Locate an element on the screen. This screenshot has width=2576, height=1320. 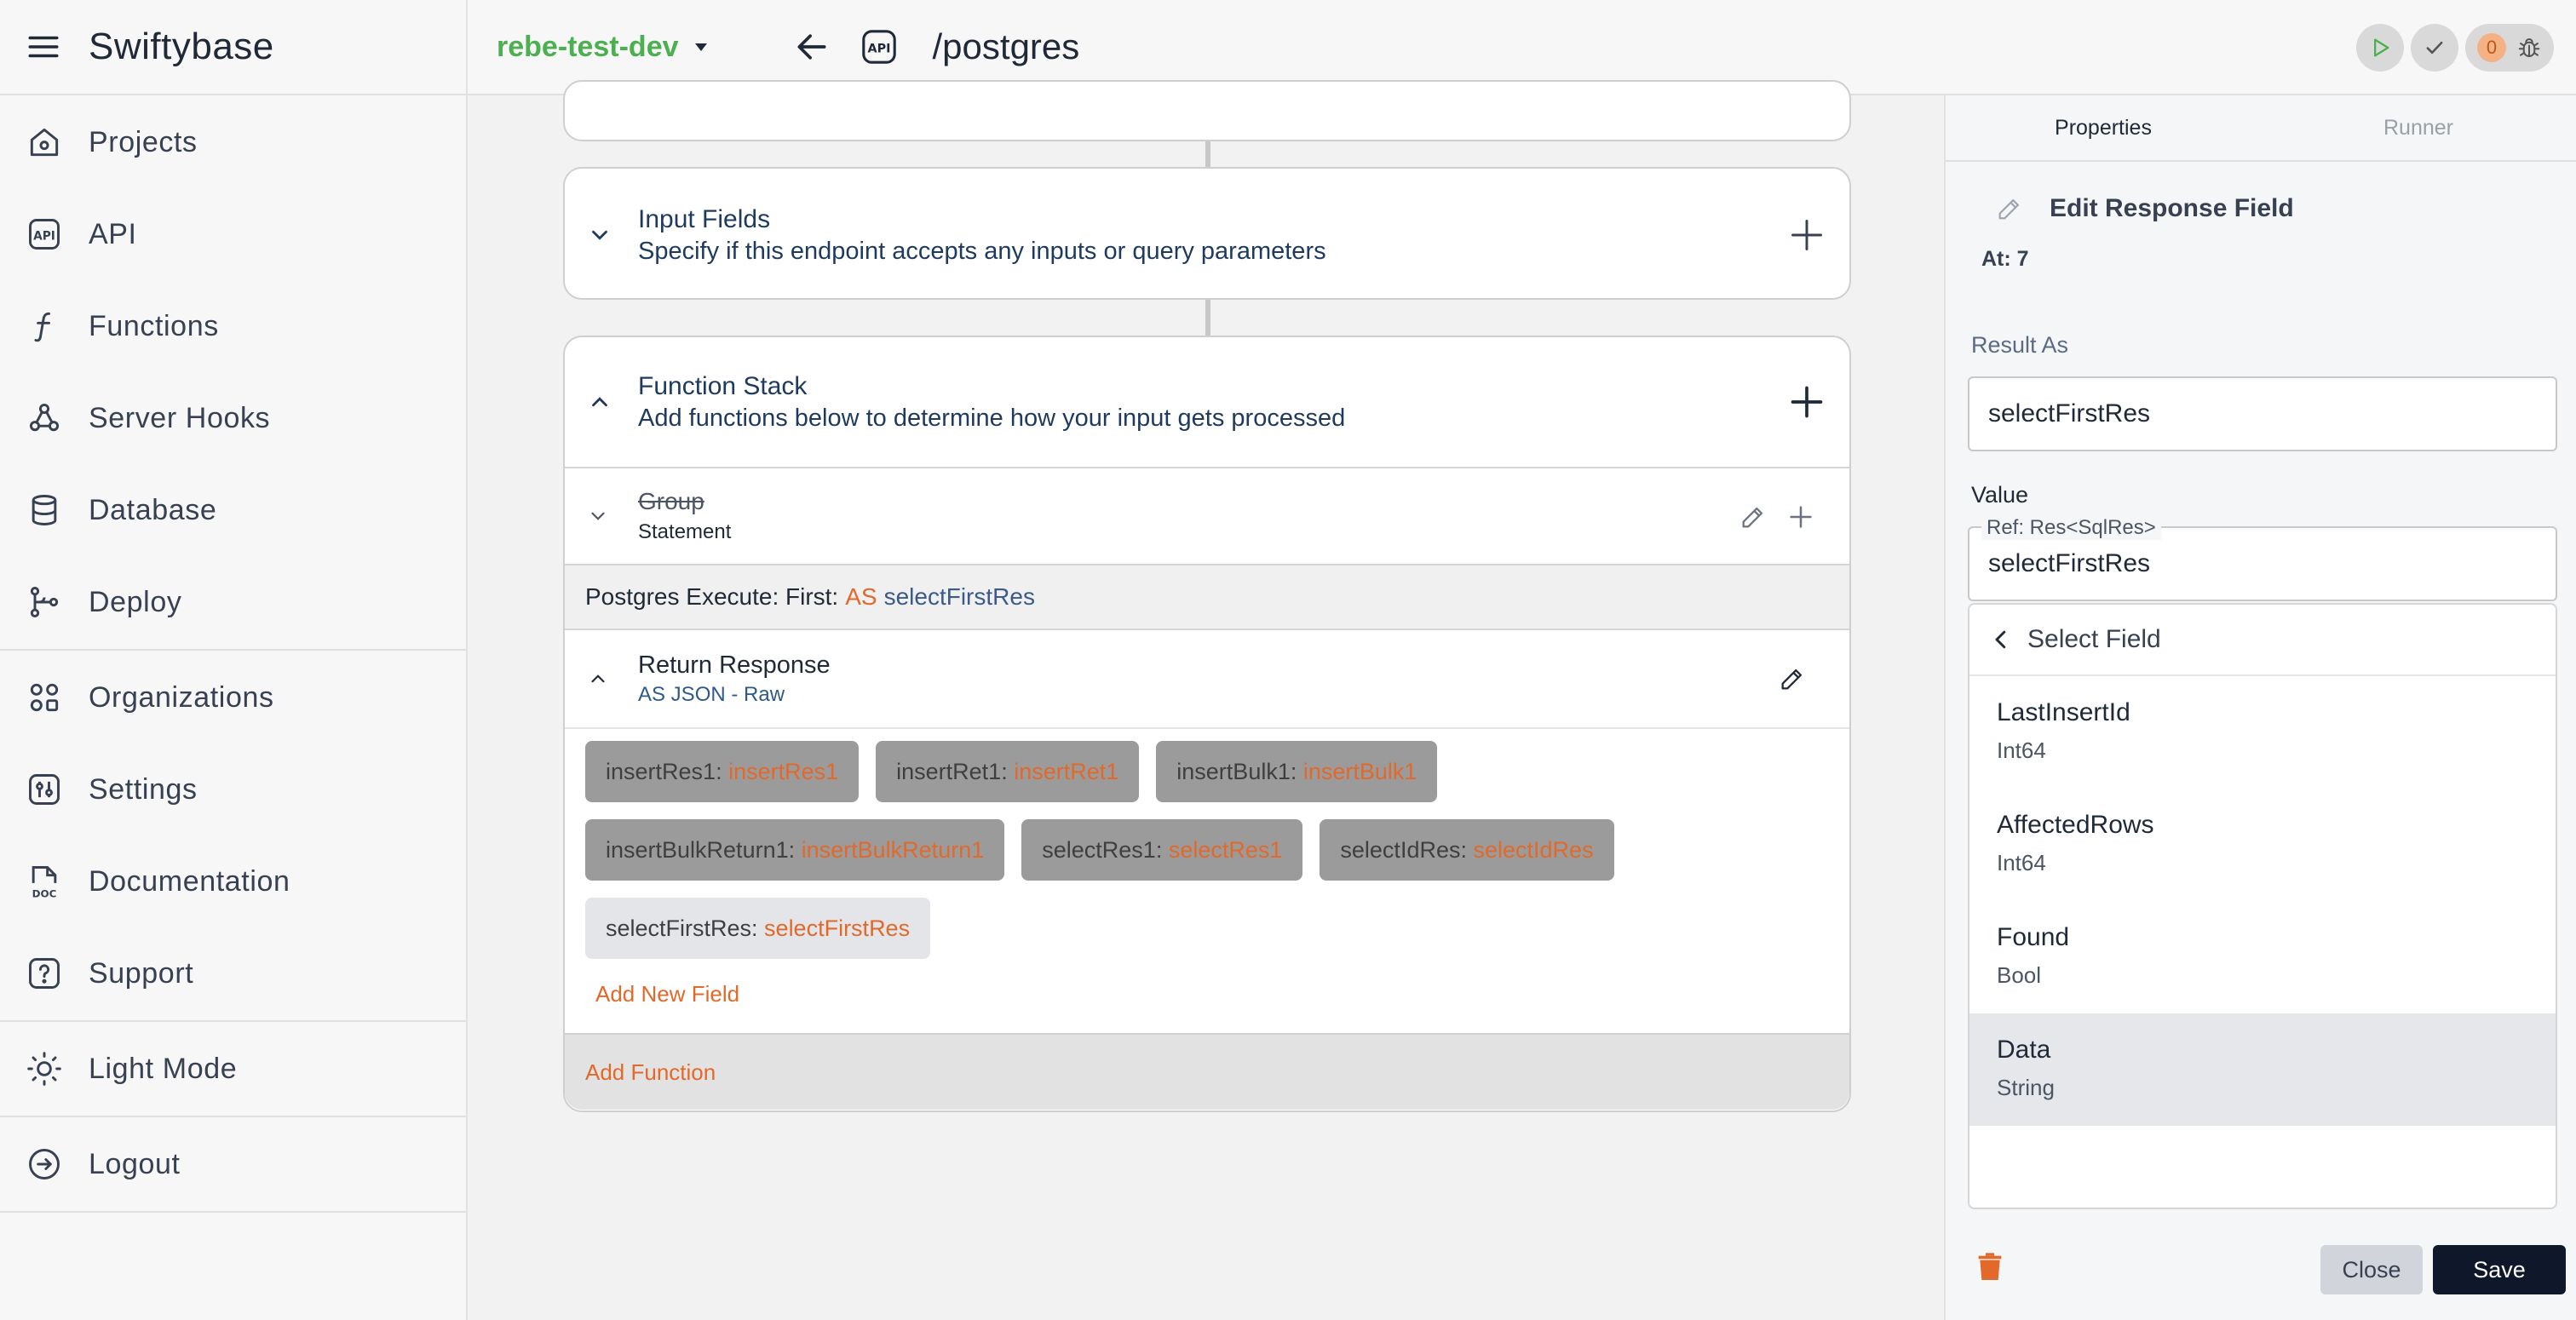
add-function-plus-icon is located at coordinates (1807, 402).